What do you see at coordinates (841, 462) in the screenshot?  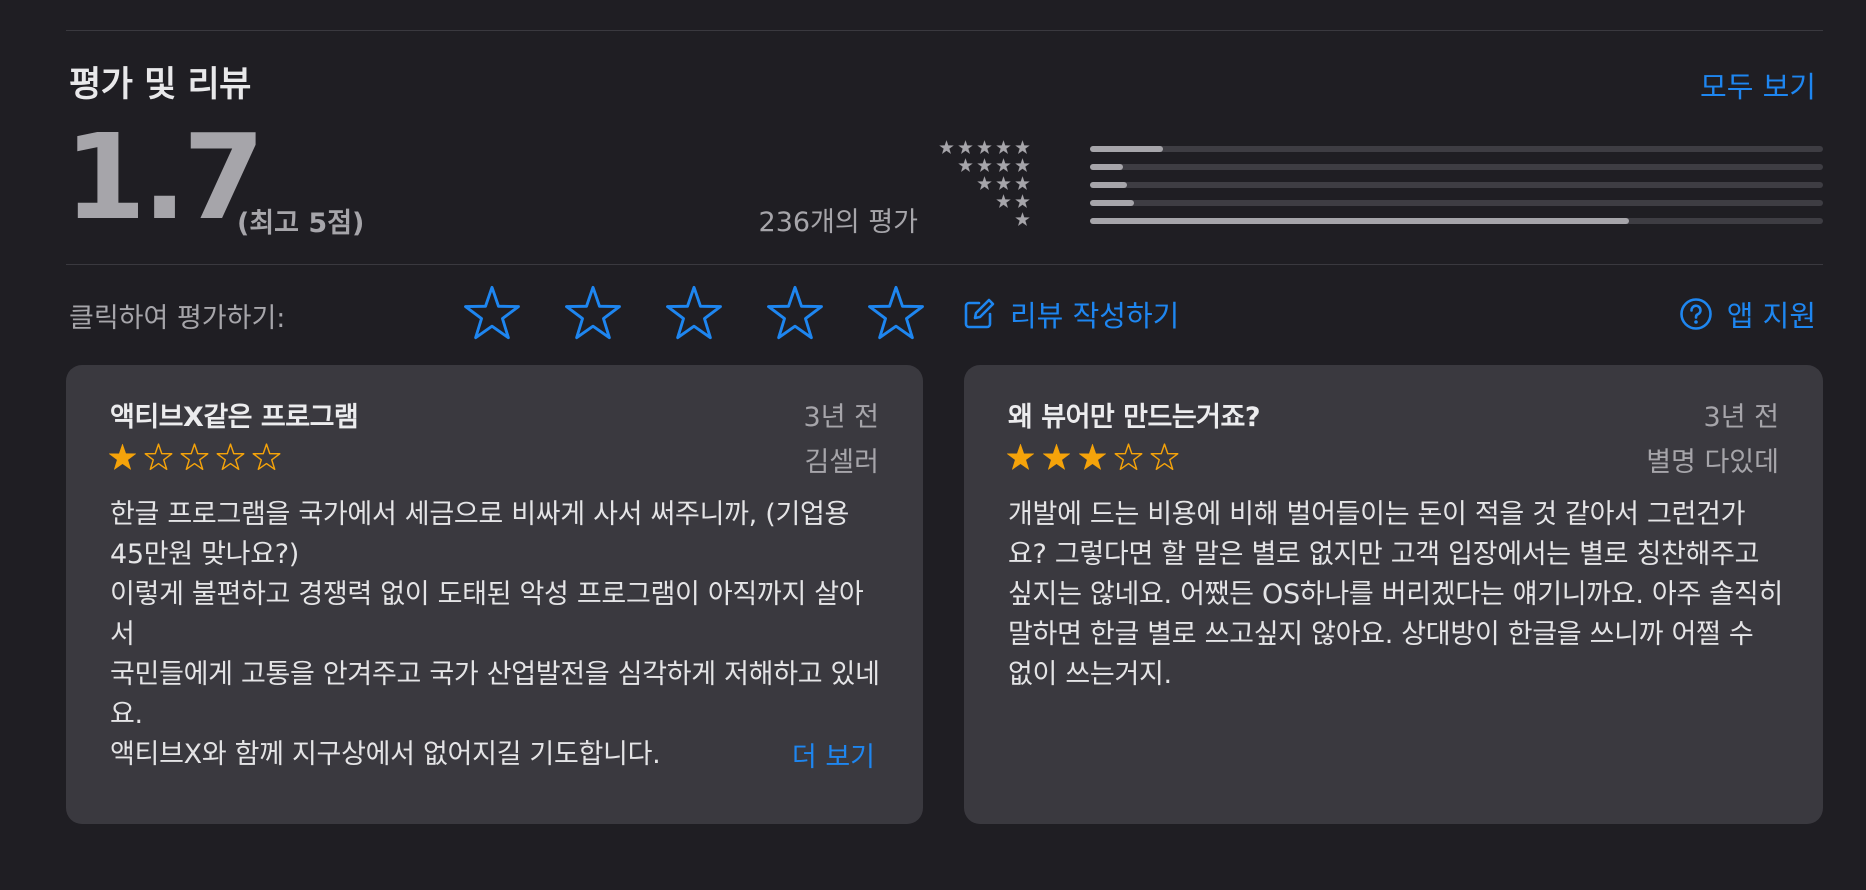 I see `review-author: 김셀러` at bounding box center [841, 462].